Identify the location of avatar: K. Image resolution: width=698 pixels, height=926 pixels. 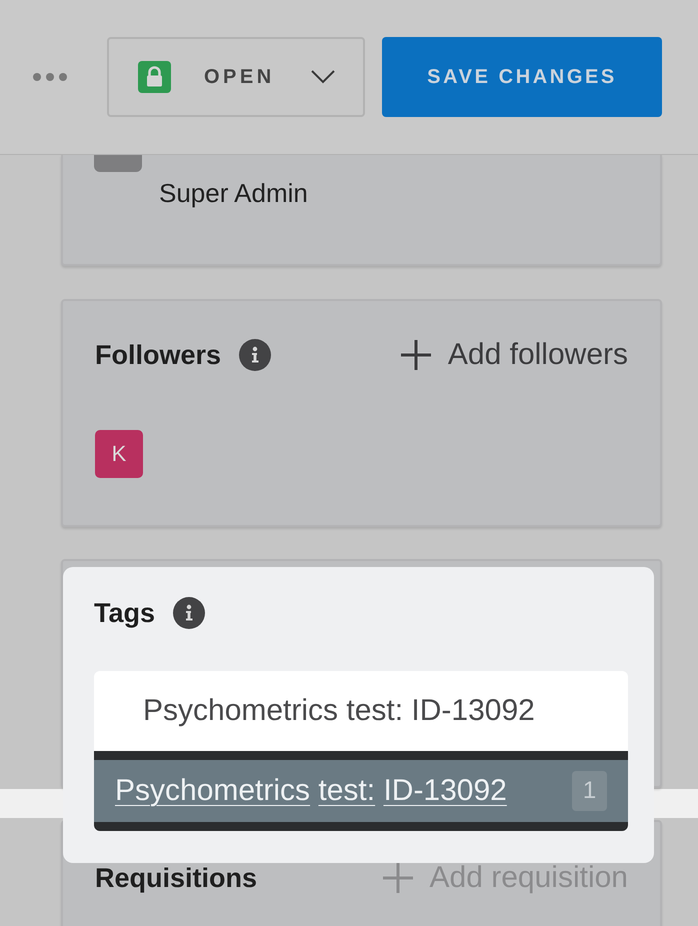
(119, 454).